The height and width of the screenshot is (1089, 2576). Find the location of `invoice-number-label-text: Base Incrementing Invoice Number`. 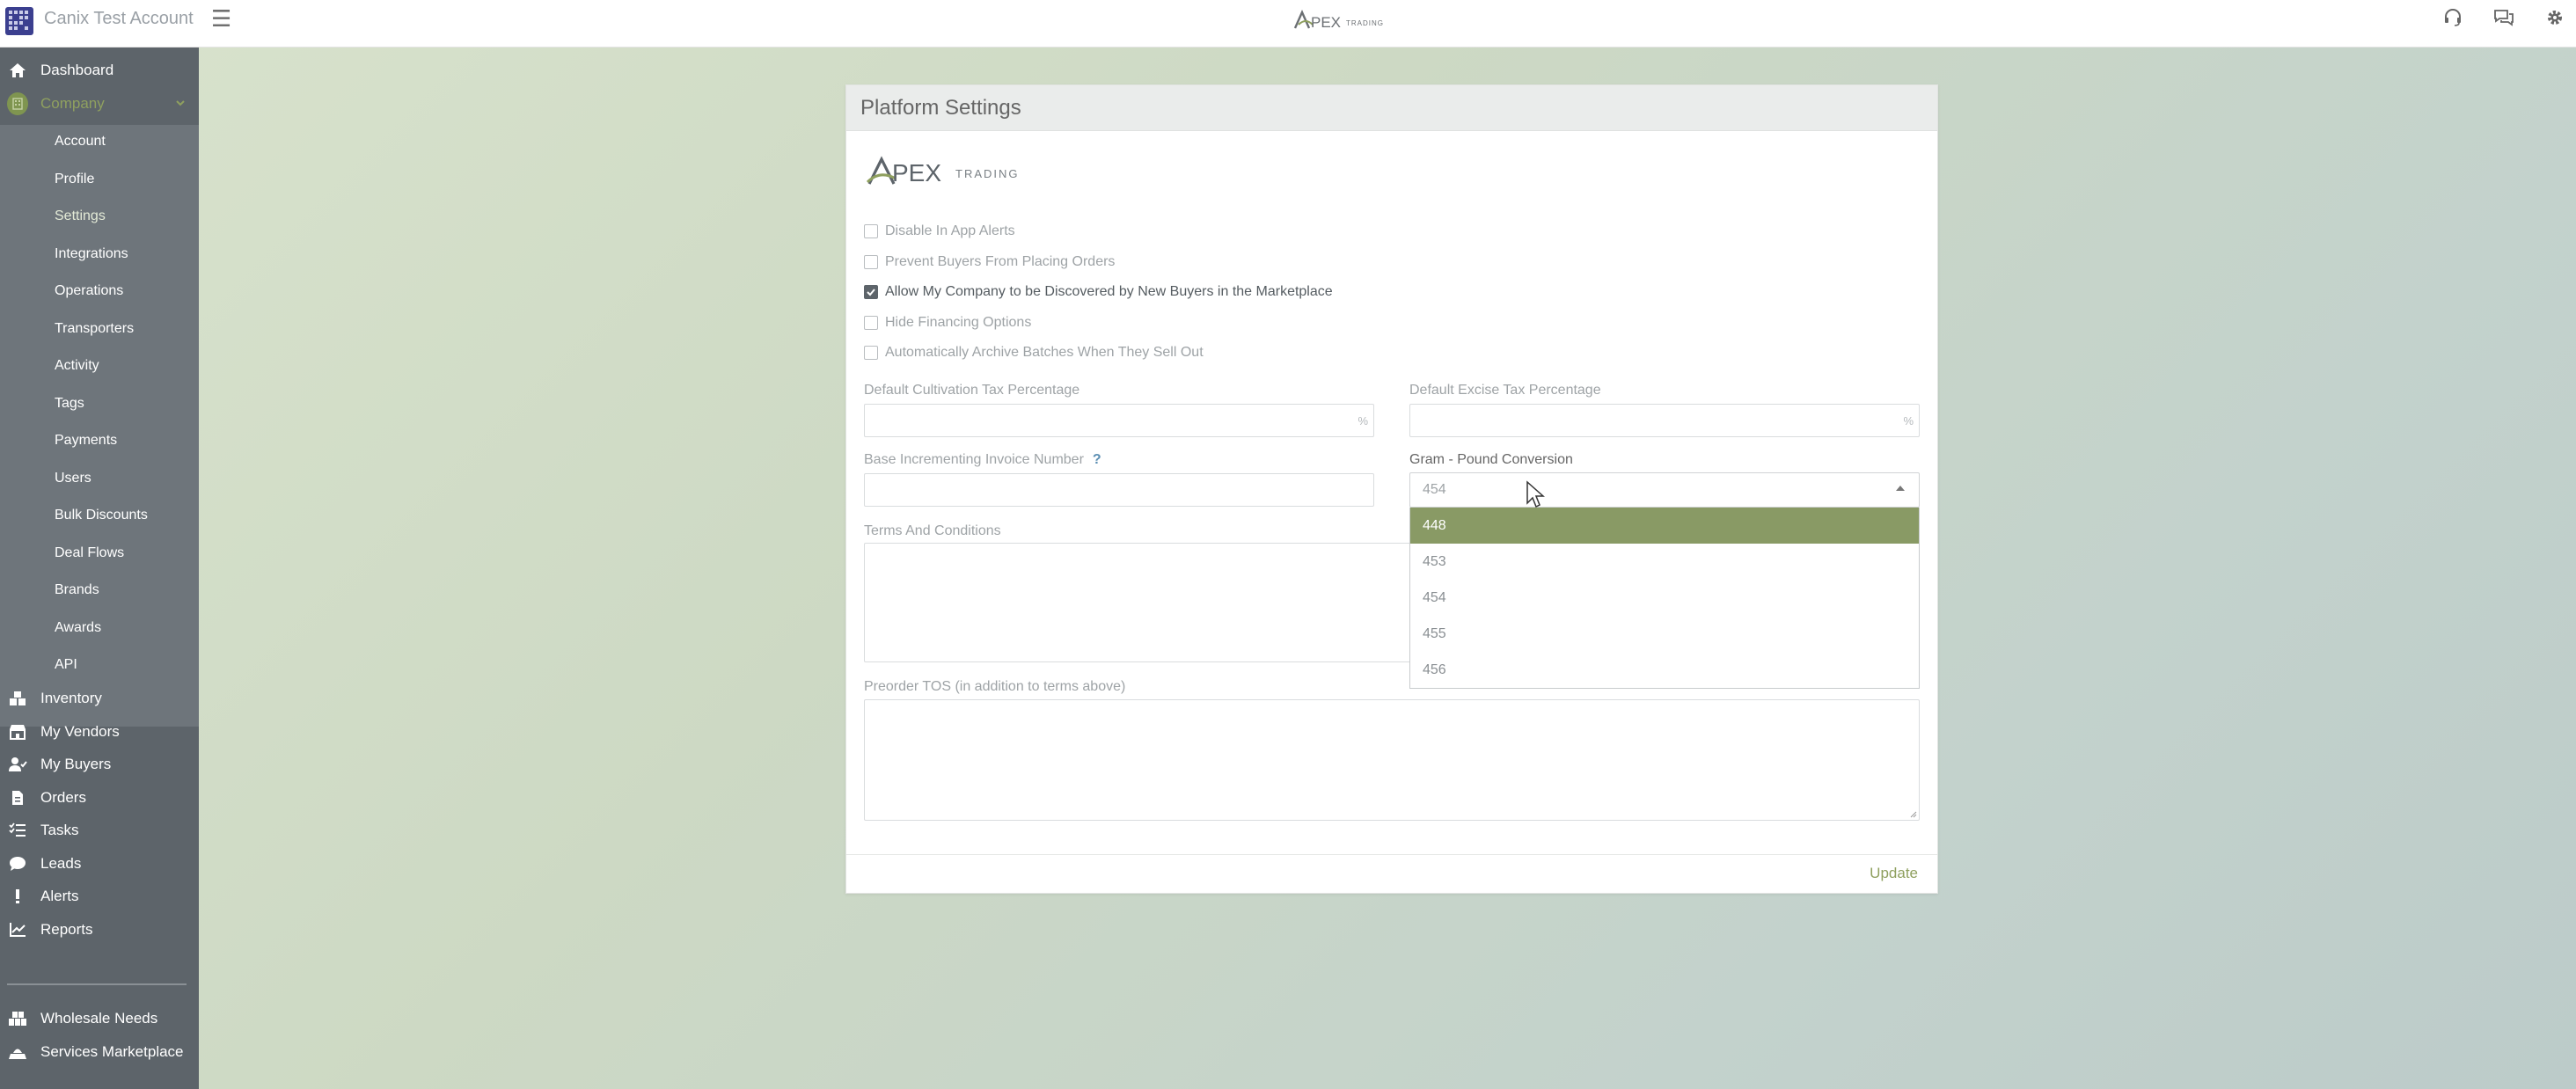

invoice-number-label-text: Base Incrementing Invoice Number is located at coordinates (974, 459).